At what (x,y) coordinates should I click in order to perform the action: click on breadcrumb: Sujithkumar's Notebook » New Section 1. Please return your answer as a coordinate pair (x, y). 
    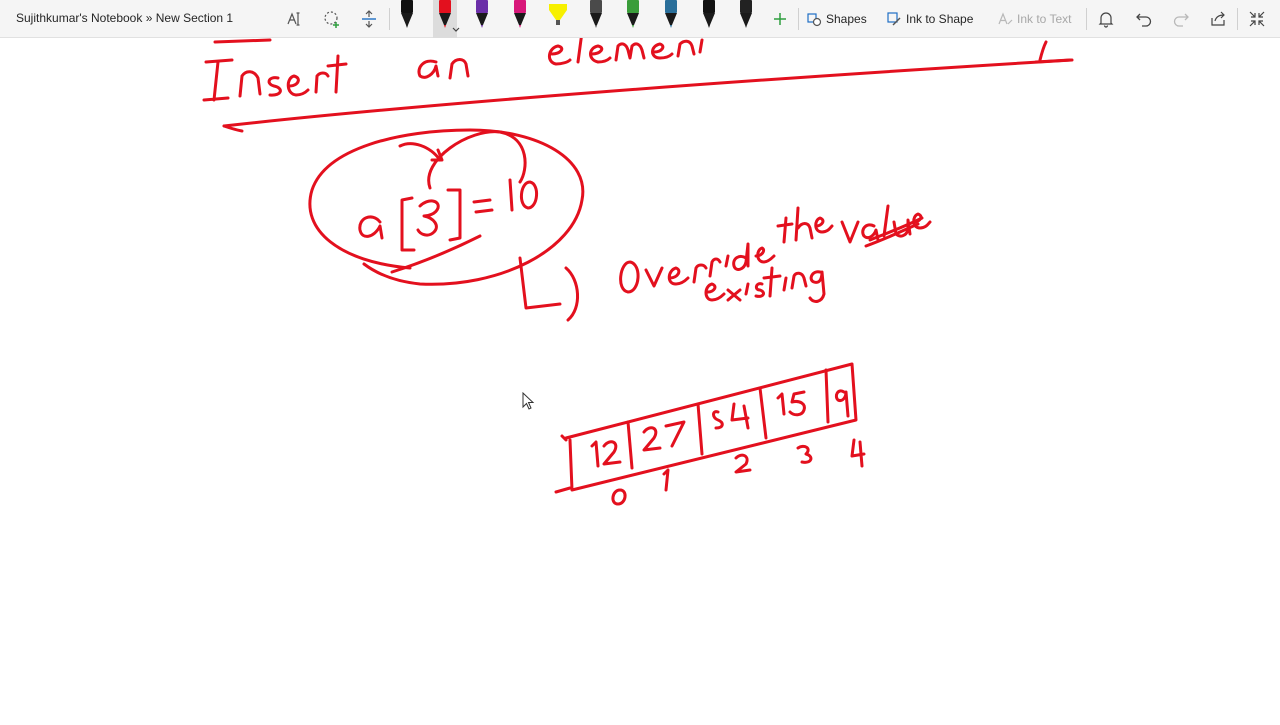
    Looking at the image, I should click on (124, 18).